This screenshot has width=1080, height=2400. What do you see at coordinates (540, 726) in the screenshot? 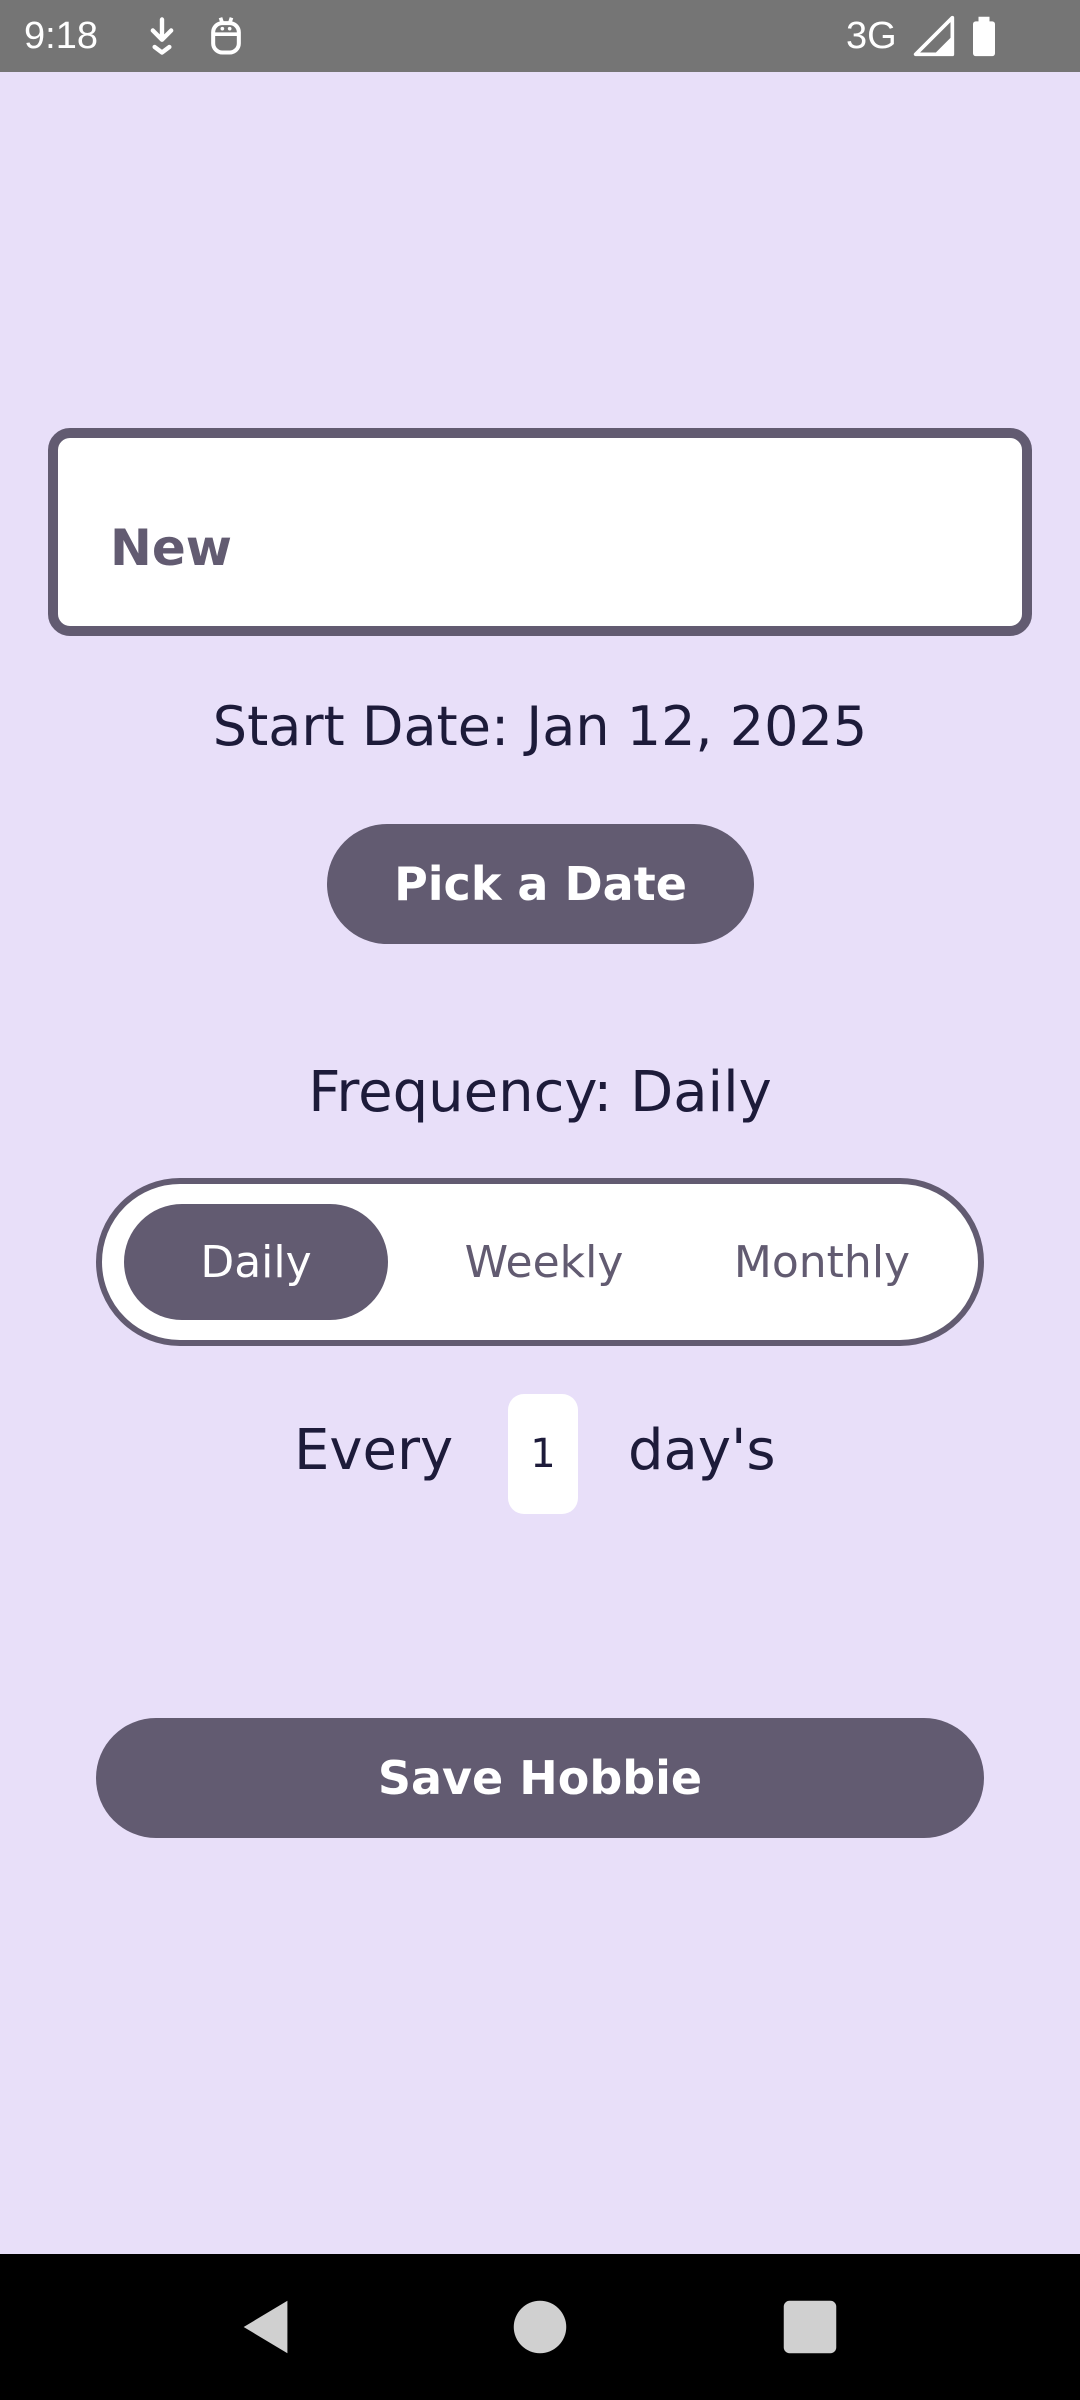
I see `start-date-label: Start Date: Jan 12, 2025` at bounding box center [540, 726].